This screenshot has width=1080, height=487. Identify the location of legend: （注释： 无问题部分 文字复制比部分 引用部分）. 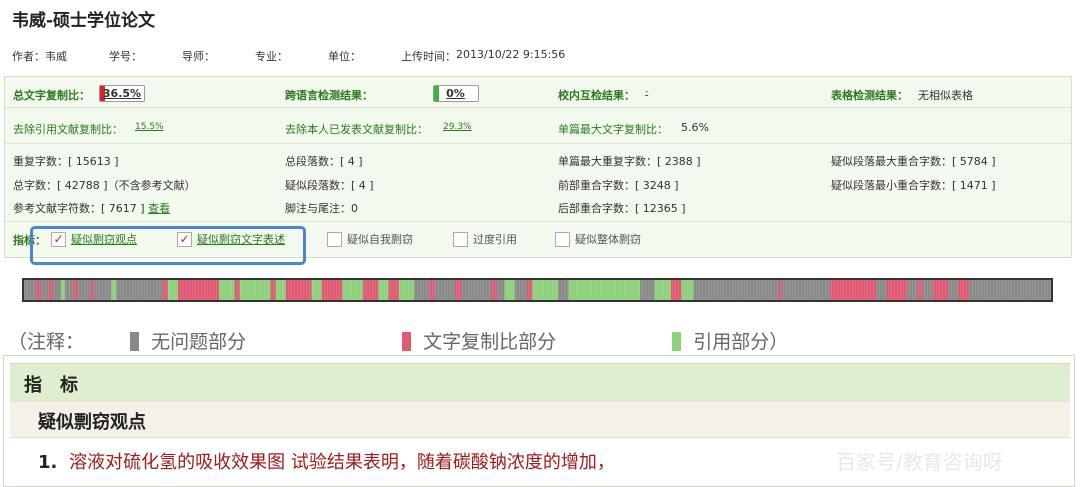
(398, 340).